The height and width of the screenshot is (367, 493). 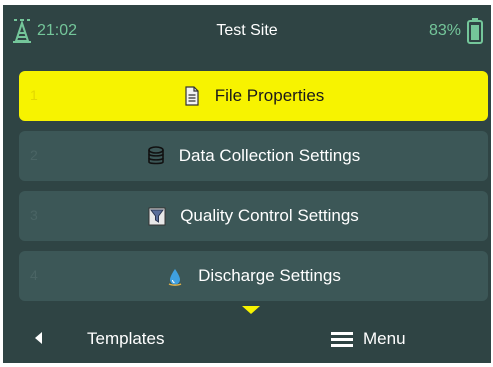 I want to click on menu-item-file-properties: 1 File Properties, so click(x=253, y=96).